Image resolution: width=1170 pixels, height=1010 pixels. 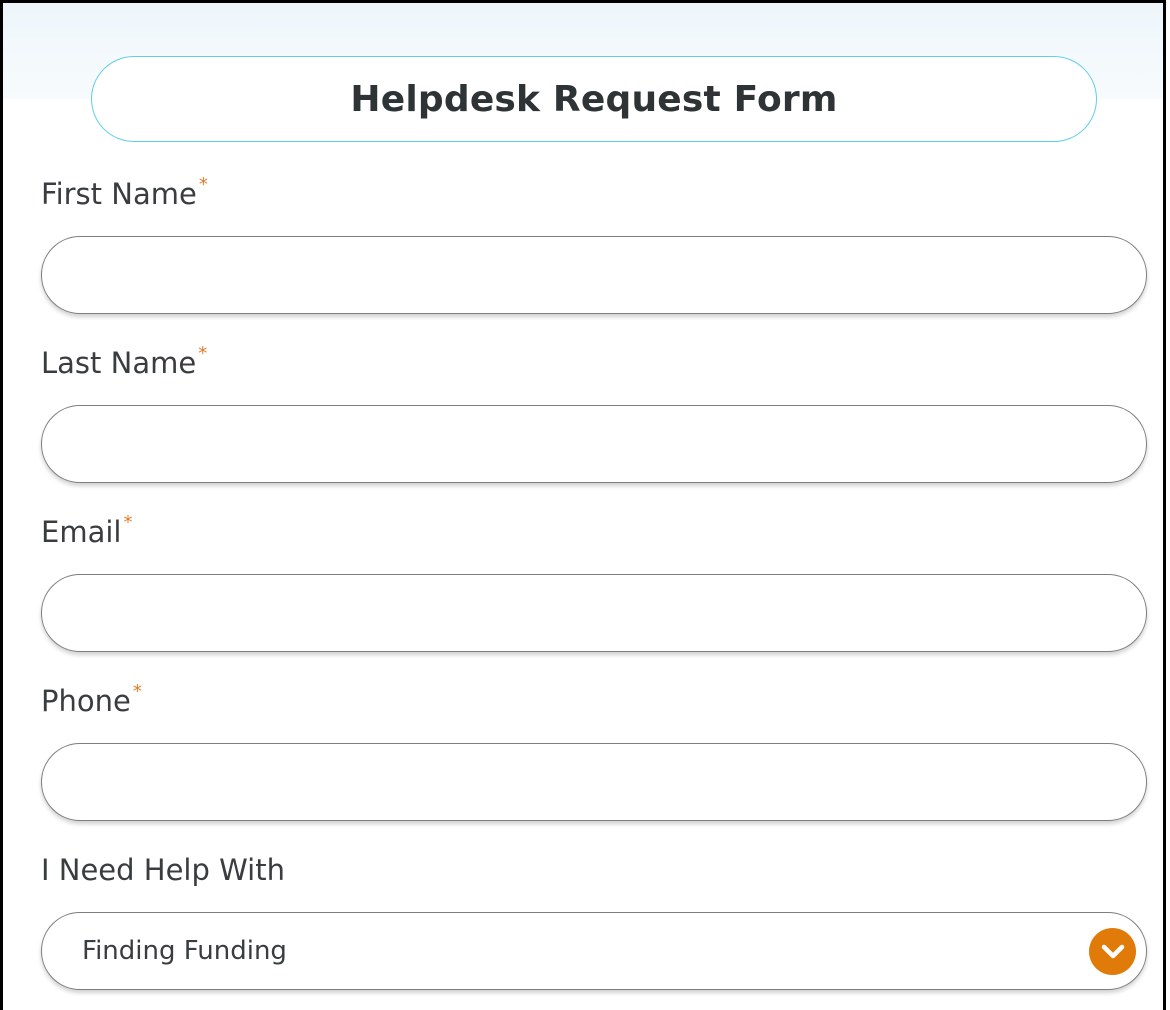 I want to click on phone-label: Phone *, so click(x=91, y=699).